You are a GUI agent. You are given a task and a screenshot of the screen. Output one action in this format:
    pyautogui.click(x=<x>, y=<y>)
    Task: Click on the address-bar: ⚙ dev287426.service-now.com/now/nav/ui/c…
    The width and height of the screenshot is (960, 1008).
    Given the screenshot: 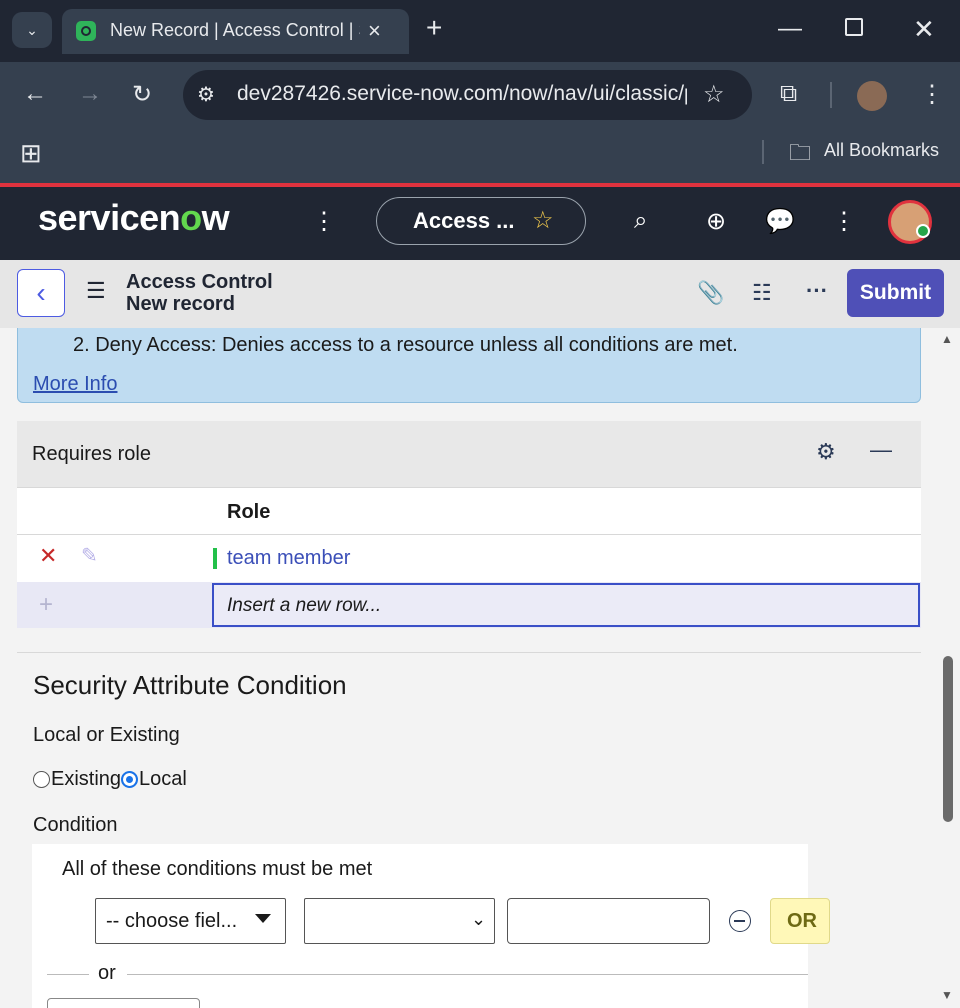 What is the action you would take?
    pyautogui.click(x=467, y=95)
    